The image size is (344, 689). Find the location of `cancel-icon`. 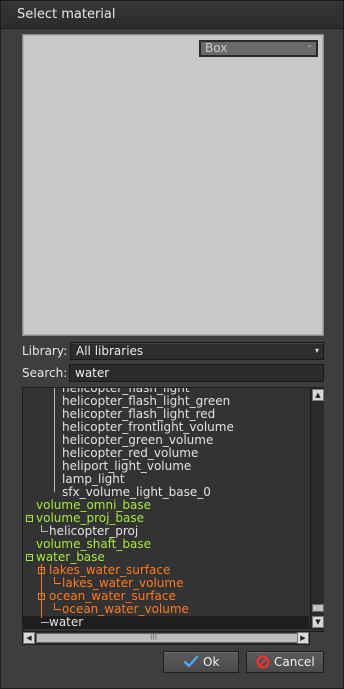

cancel-icon is located at coordinates (263, 662).